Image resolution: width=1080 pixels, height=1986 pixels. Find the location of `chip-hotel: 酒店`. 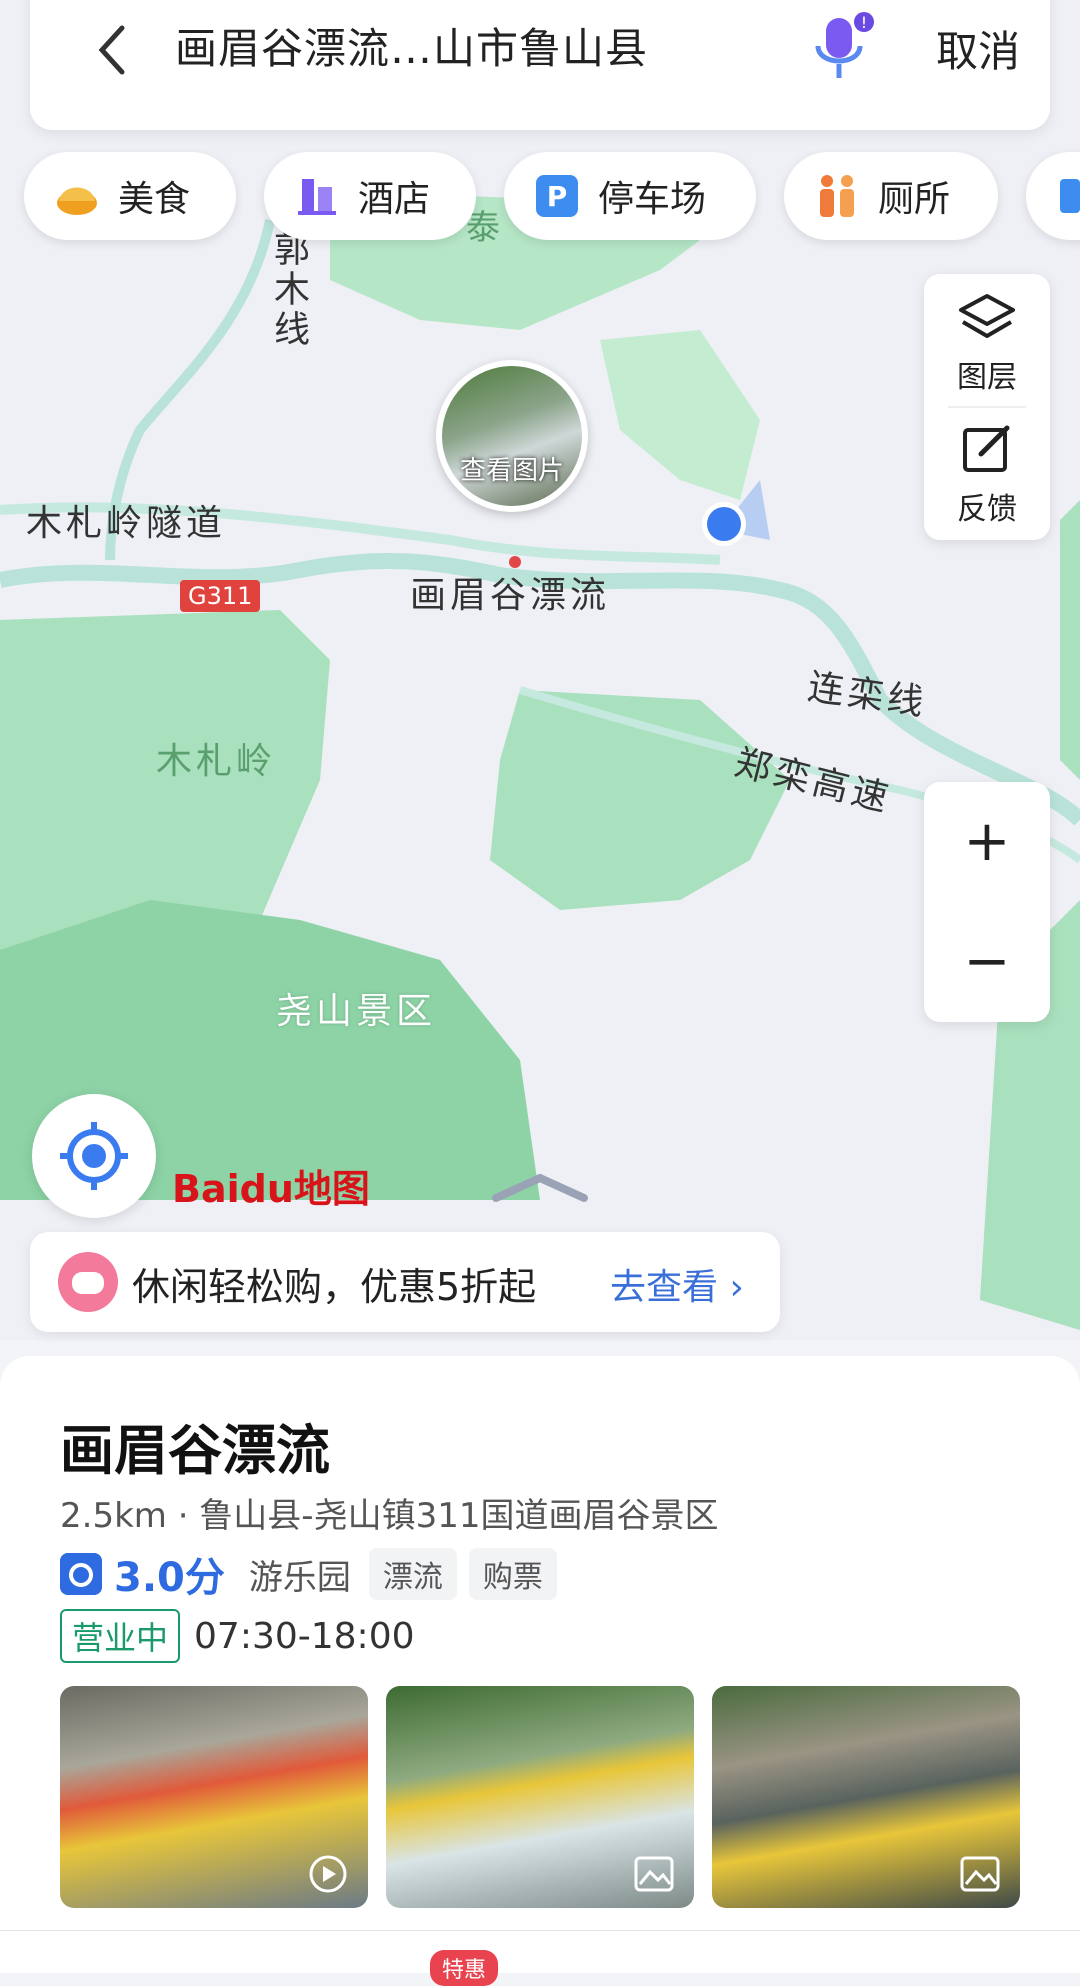

chip-hotel: 酒店 is located at coordinates (370, 196).